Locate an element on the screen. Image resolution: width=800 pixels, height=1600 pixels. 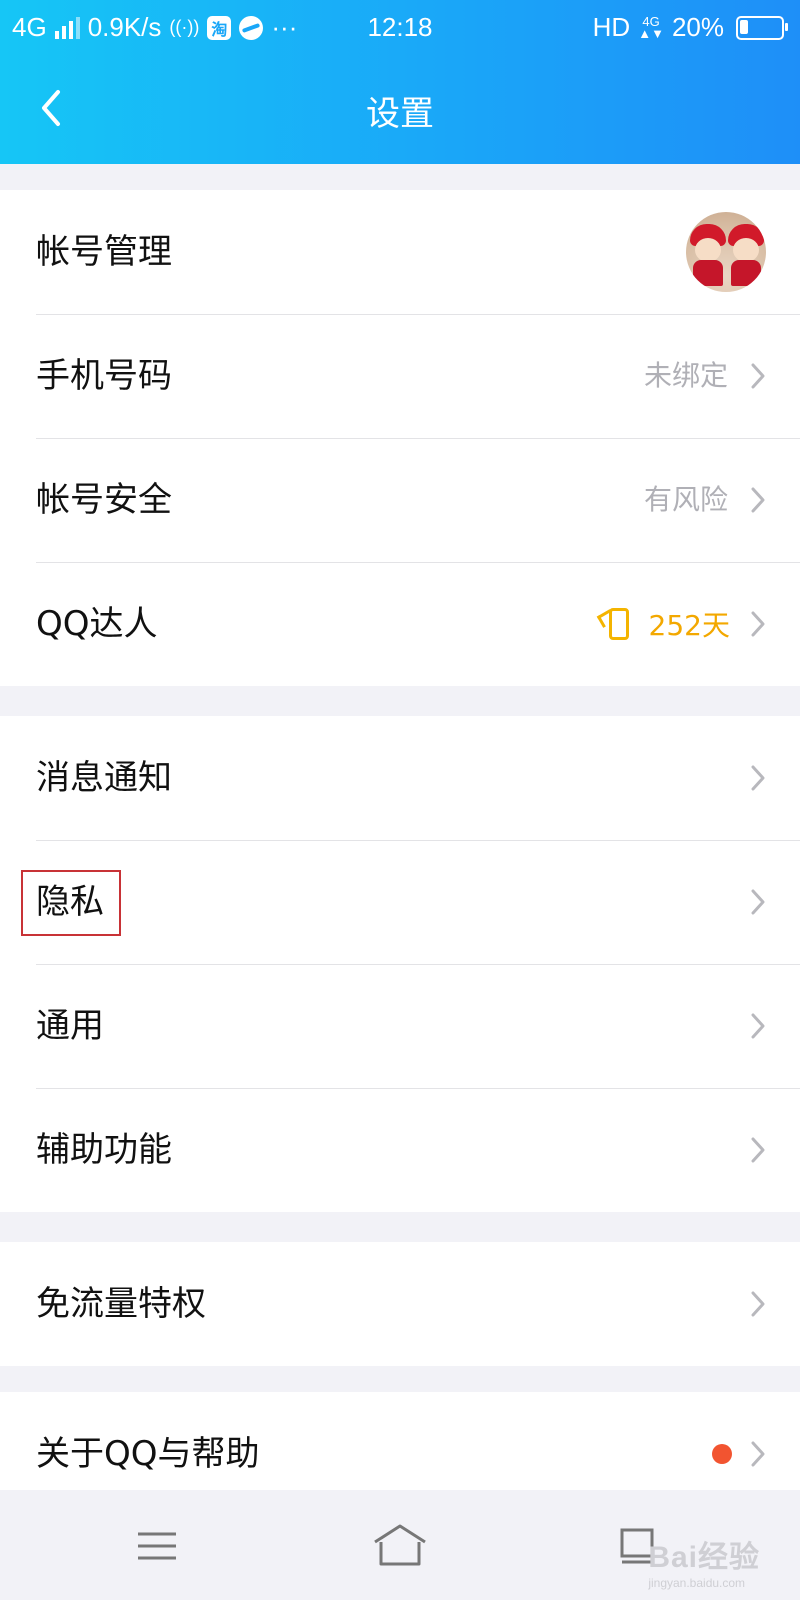
data-activity-icon: 4G ▲▼ is located at coordinates (651, 27).